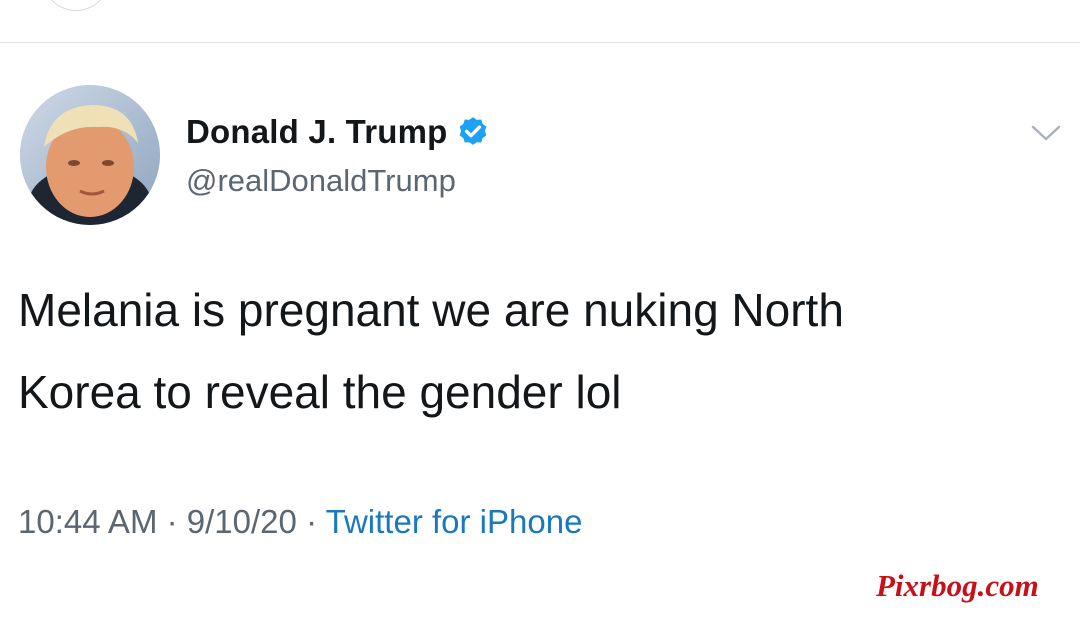 The width and height of the screenshot is (1080, 620). Describe the element at coordinates (540, 21) in the screenshot. I see `previous-item-strip` at that location.